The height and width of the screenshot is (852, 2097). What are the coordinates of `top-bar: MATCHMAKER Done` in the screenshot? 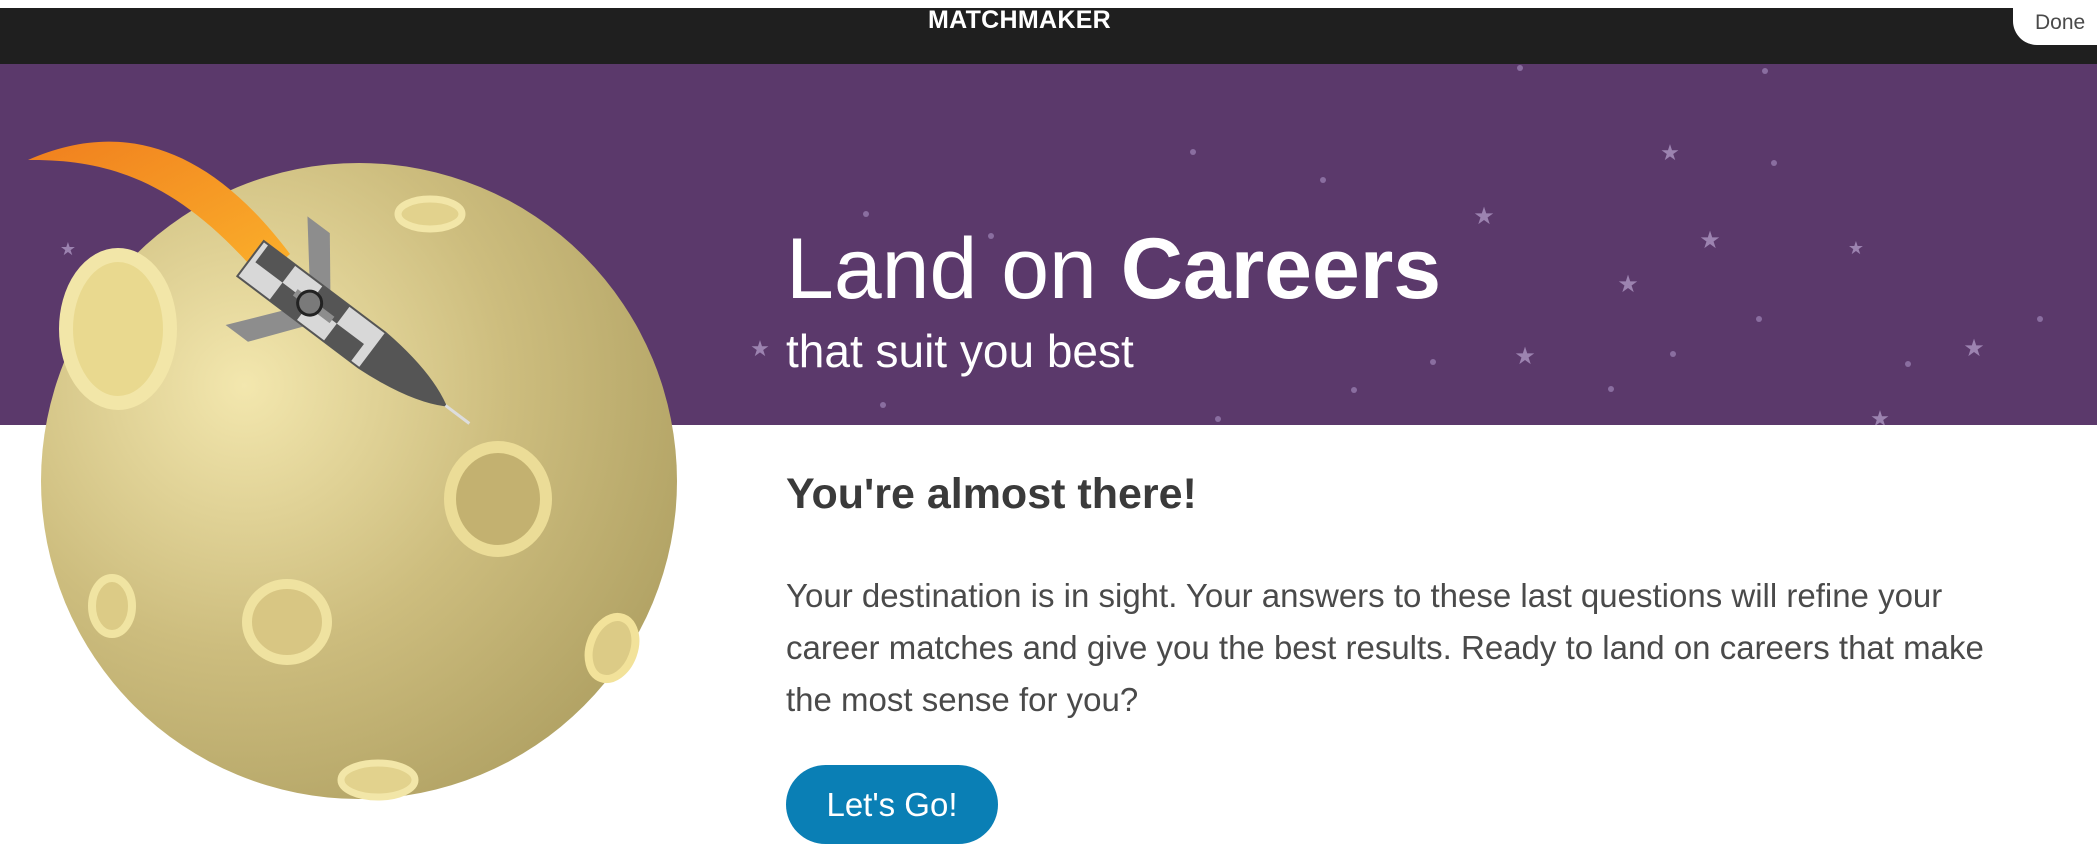 It's located at (1048, 32).